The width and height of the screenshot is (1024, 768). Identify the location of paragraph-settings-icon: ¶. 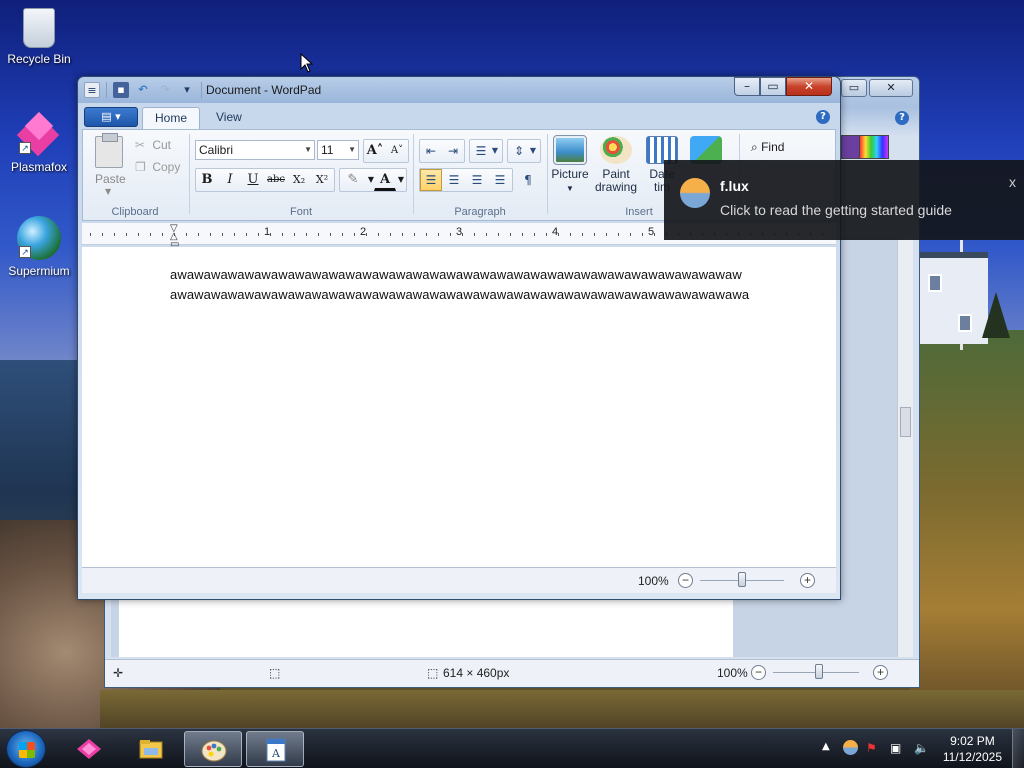
(528, 180).